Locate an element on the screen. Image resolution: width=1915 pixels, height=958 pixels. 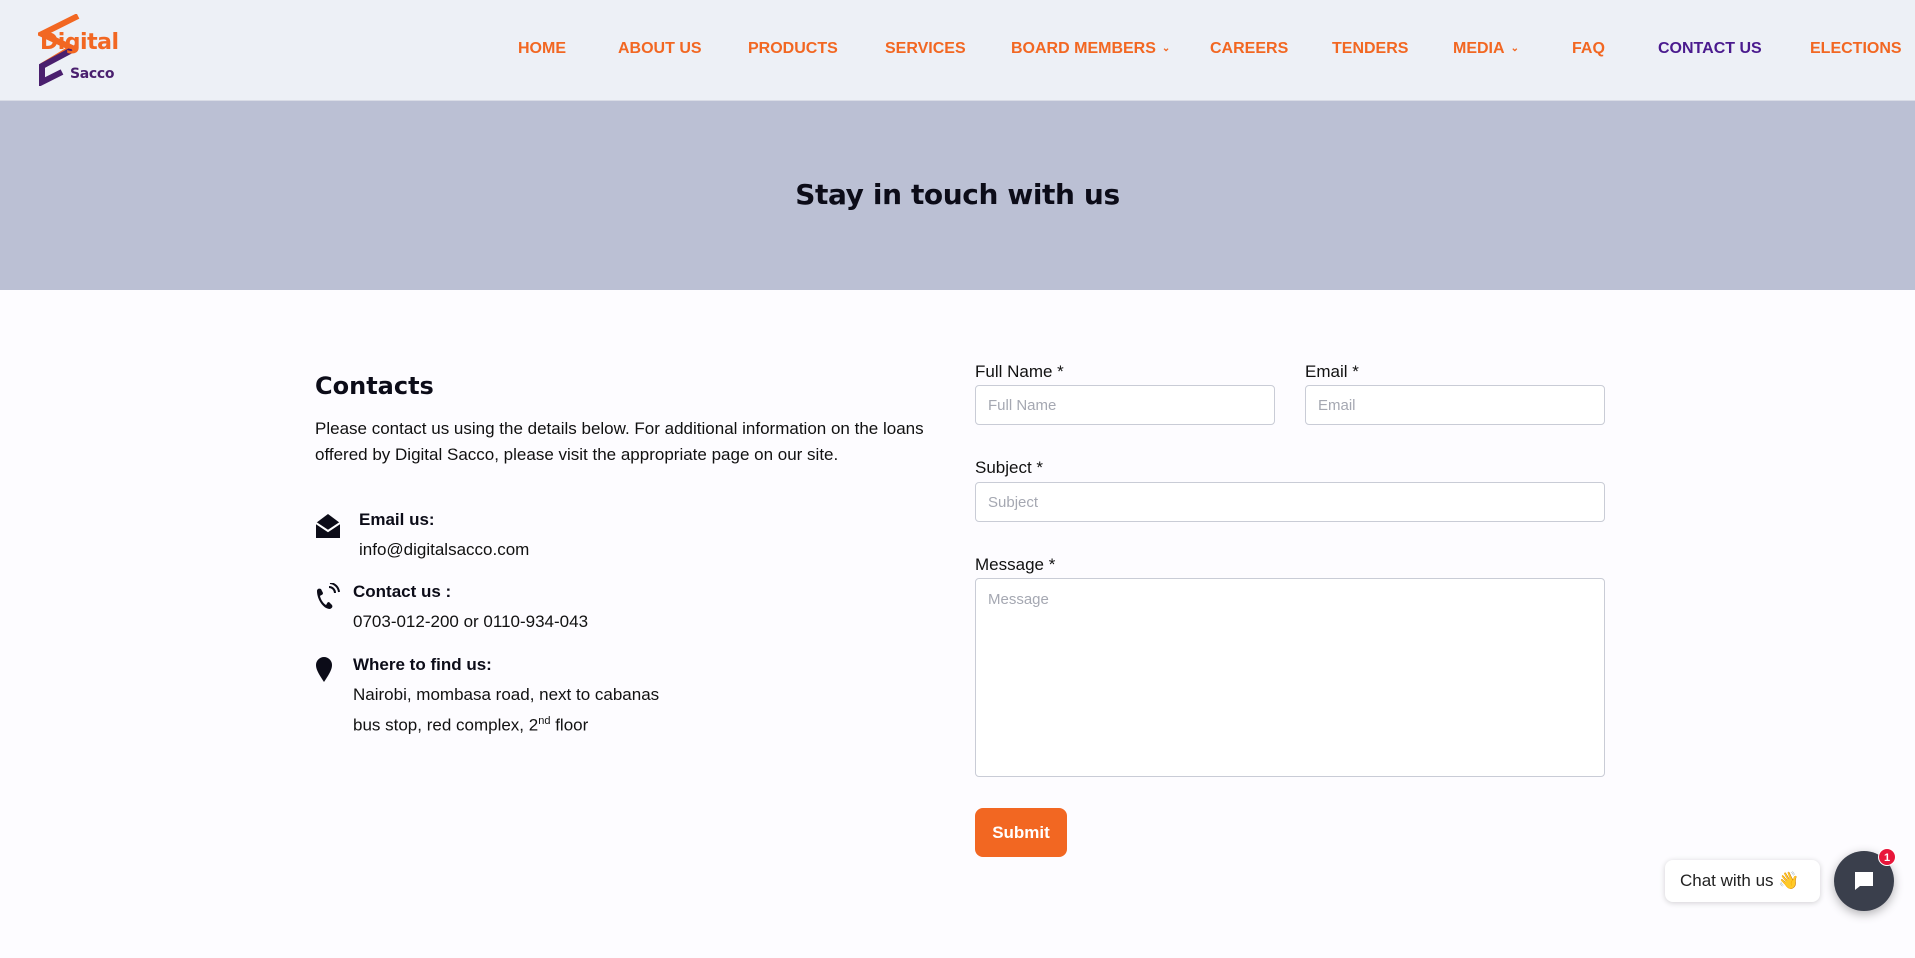
logo-text-digital: Digital is located at coordinates (79, 42).